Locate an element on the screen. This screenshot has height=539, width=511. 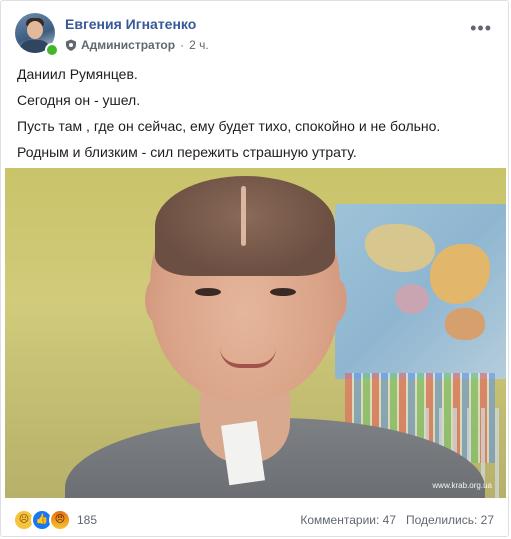
post-footer: ☹ 👍 😠 185 Комментарии: 47 Поделились: 27 is located at coordinates (253, 520).